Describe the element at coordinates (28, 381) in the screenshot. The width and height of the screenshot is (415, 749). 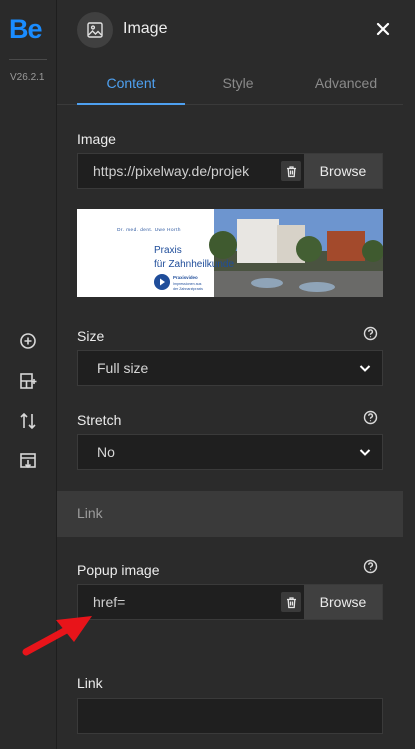
I see `layout-add-icon` at that location.